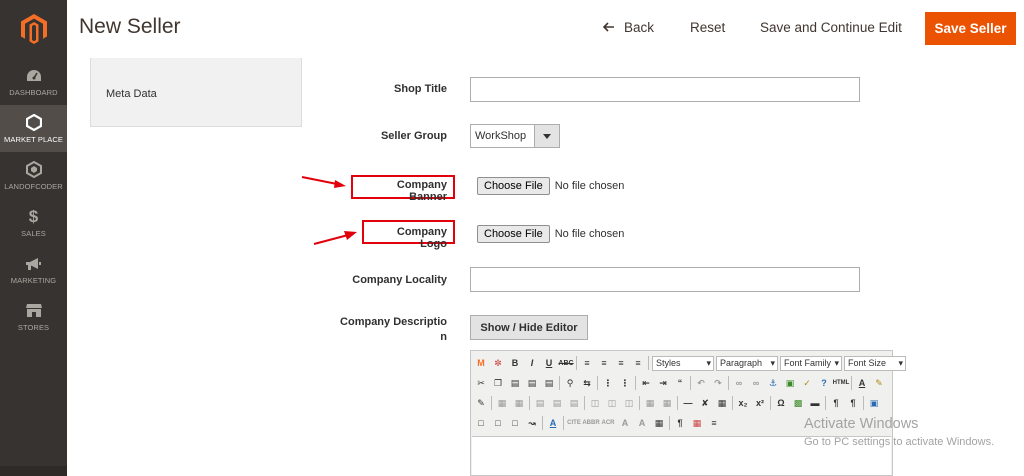  Describe the element at coordinates (33, 222) in the screenshot. I see `sidebar-item-sales: $ SALES` at that location.